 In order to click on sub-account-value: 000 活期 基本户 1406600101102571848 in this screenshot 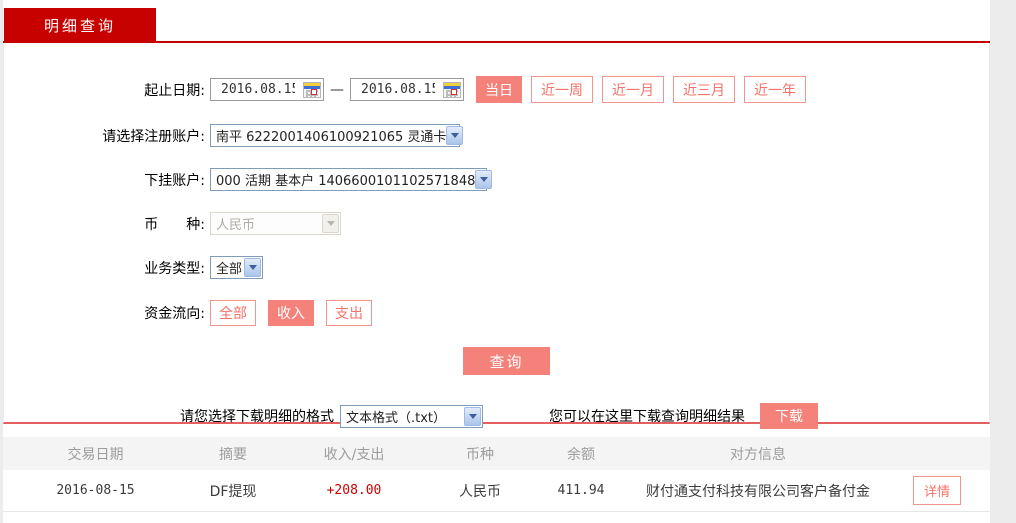, I will do `click(346, 181)`.